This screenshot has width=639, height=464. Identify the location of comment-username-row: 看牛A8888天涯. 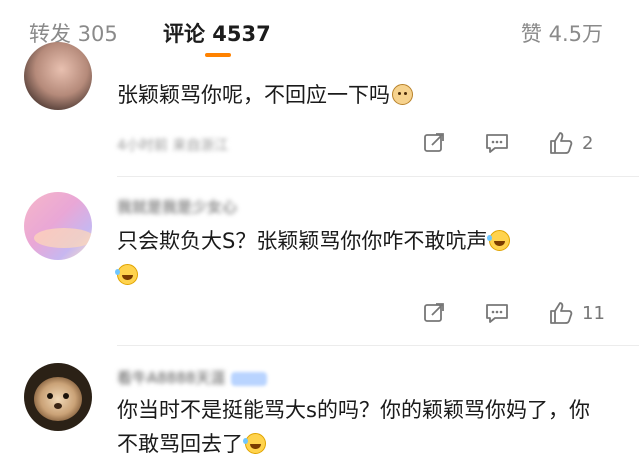
(192, 377).